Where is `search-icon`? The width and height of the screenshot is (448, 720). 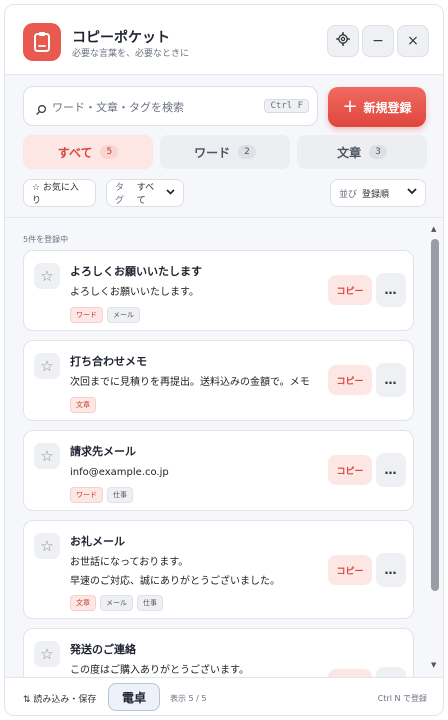 search-icon is located at coordinates (41, 109).